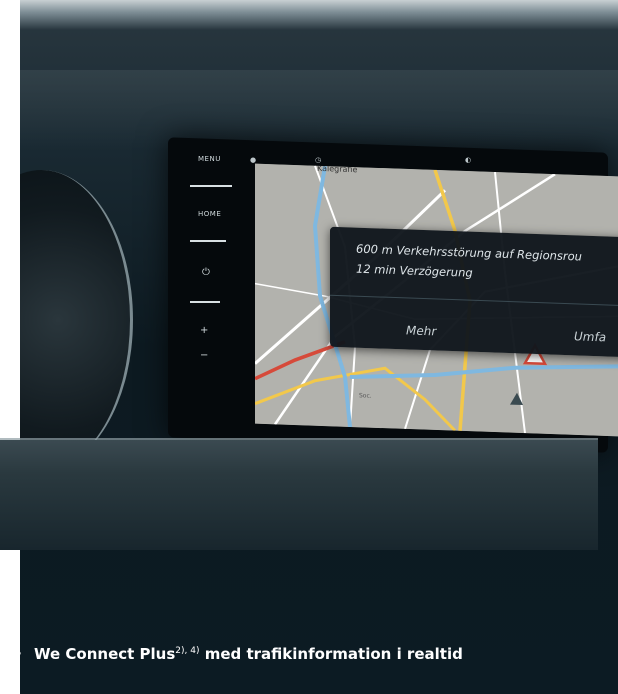  I want to click on caption-footnotes: 2), 4), so click(187, 651).